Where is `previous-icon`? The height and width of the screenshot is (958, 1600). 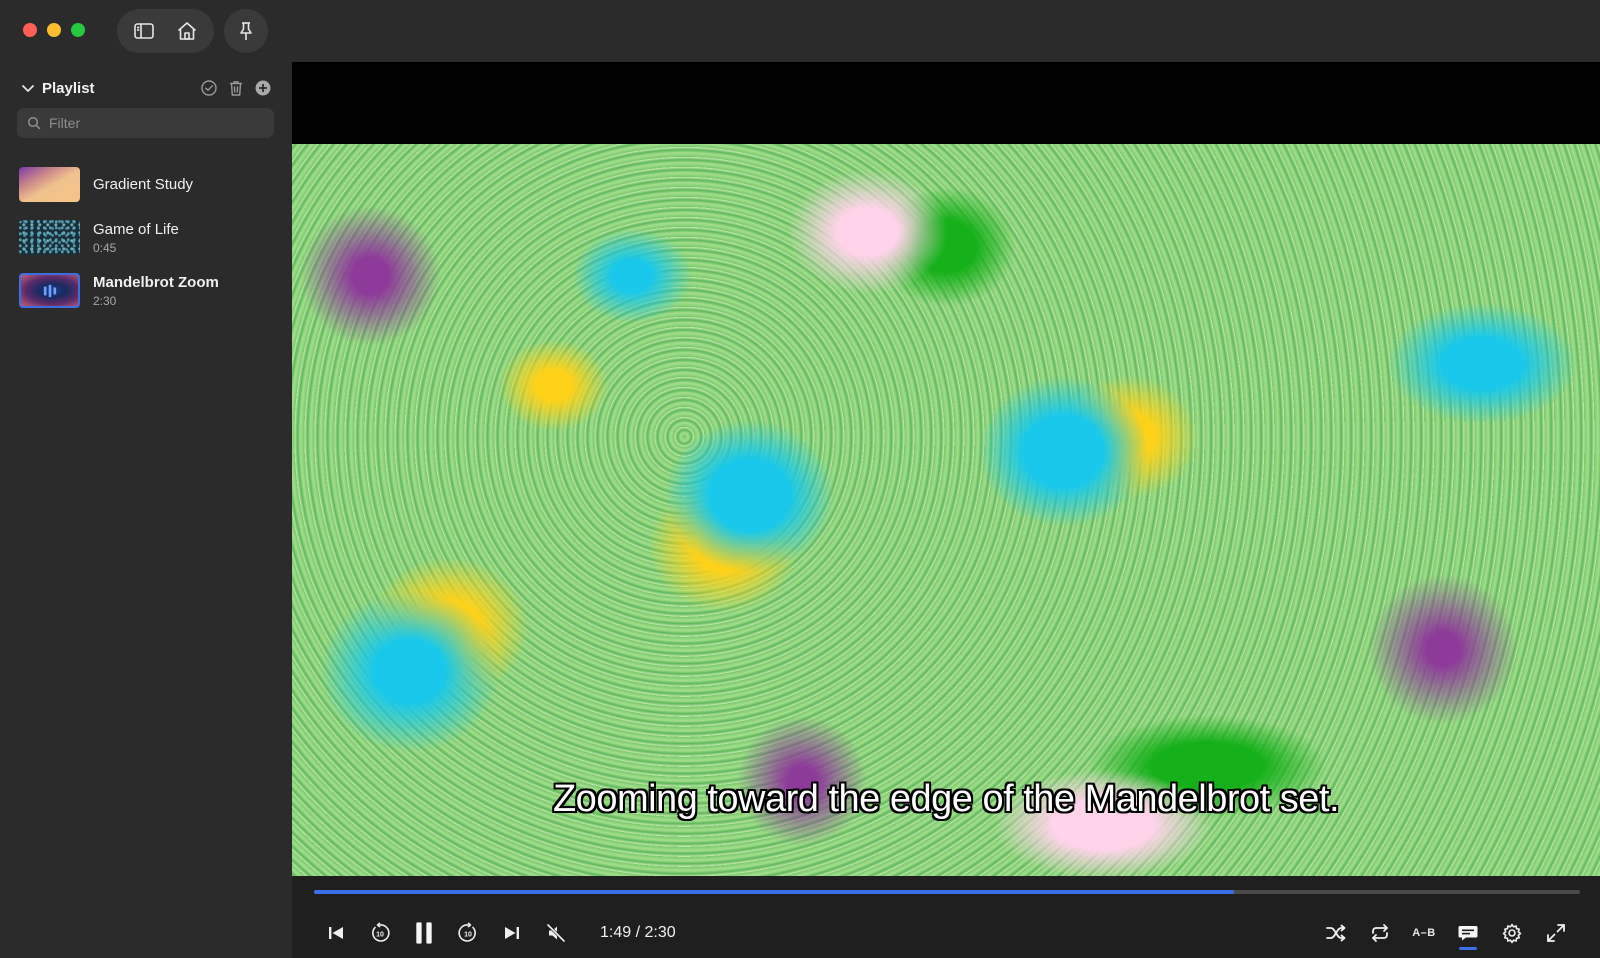 previous-icon is located at coordinates (336, 933).